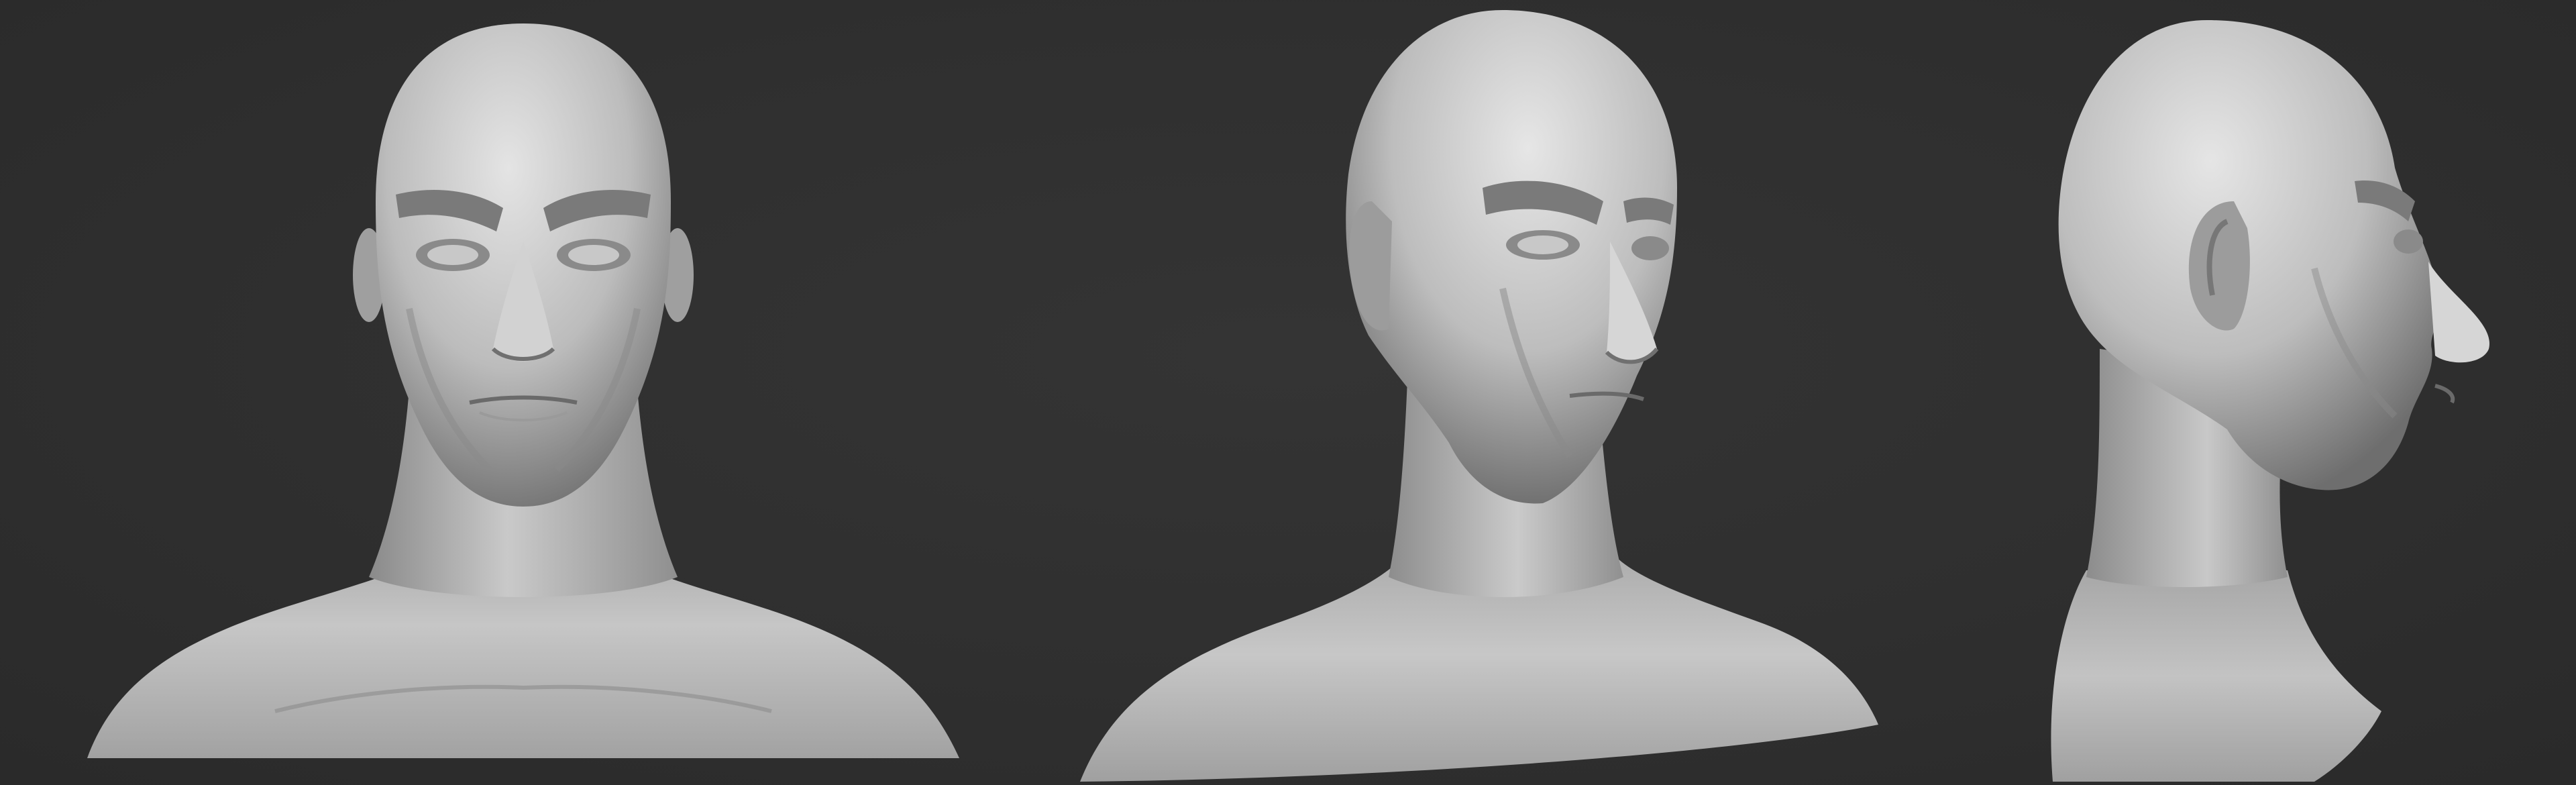 The image size is (2576, 785). I want to click on profile-torso, so click(2216, 676).